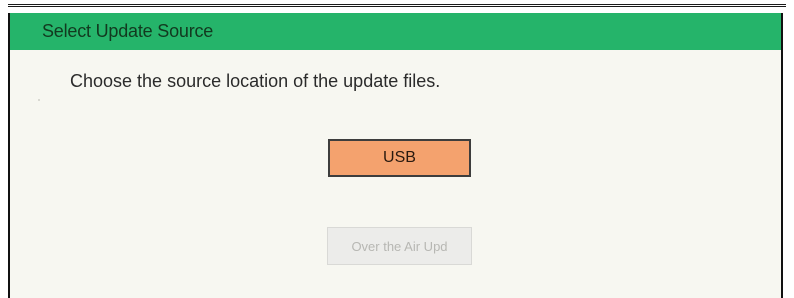  I want to click on usb-button-label: USB, so click(399, 157).